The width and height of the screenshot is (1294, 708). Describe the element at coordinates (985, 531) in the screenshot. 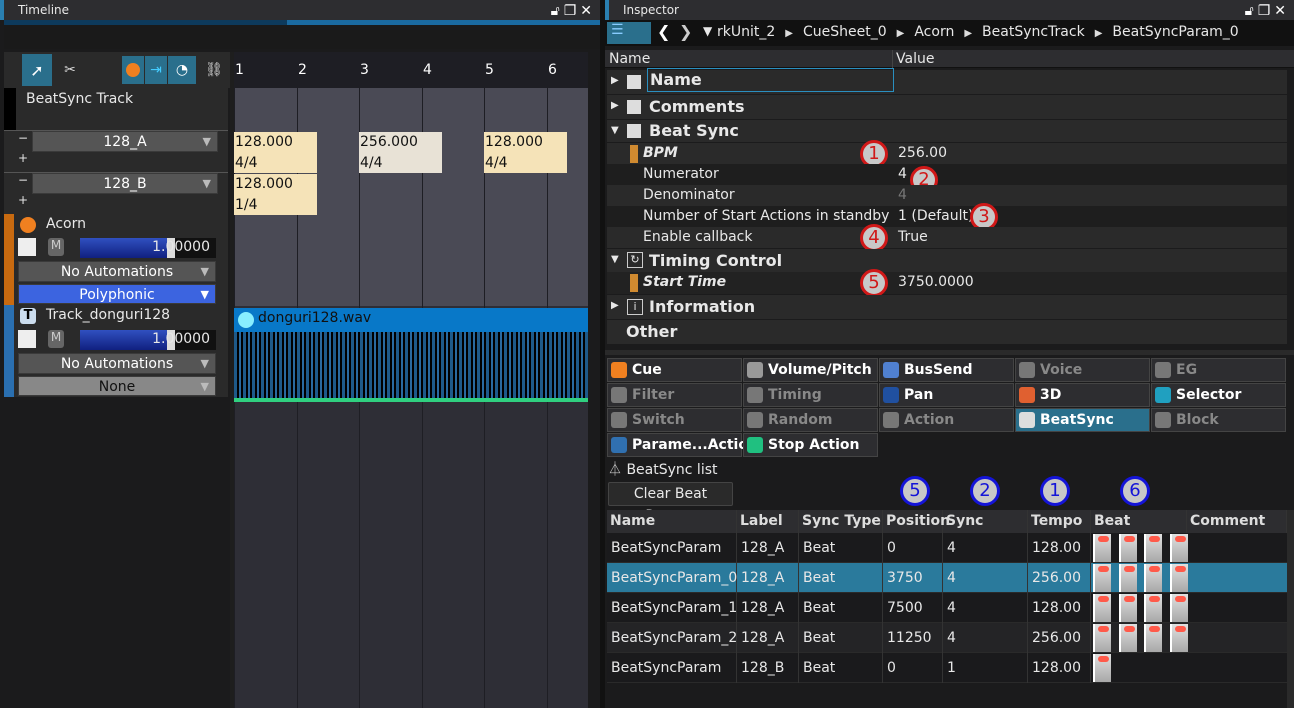

I see `column-header: Sync Cycle` at that location.